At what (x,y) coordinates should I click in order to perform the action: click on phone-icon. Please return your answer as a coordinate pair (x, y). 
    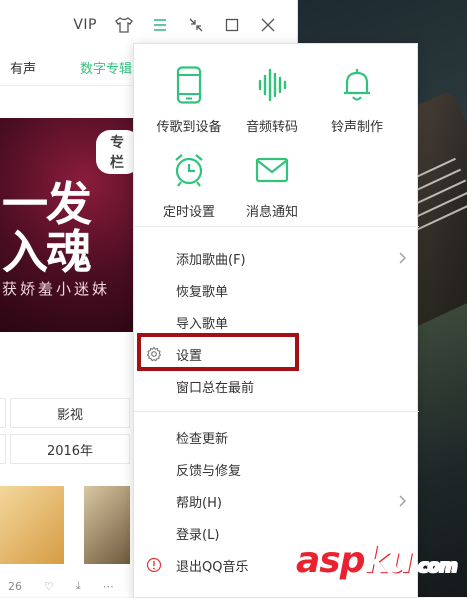
    Looking at the image, I should click on (189, 85).